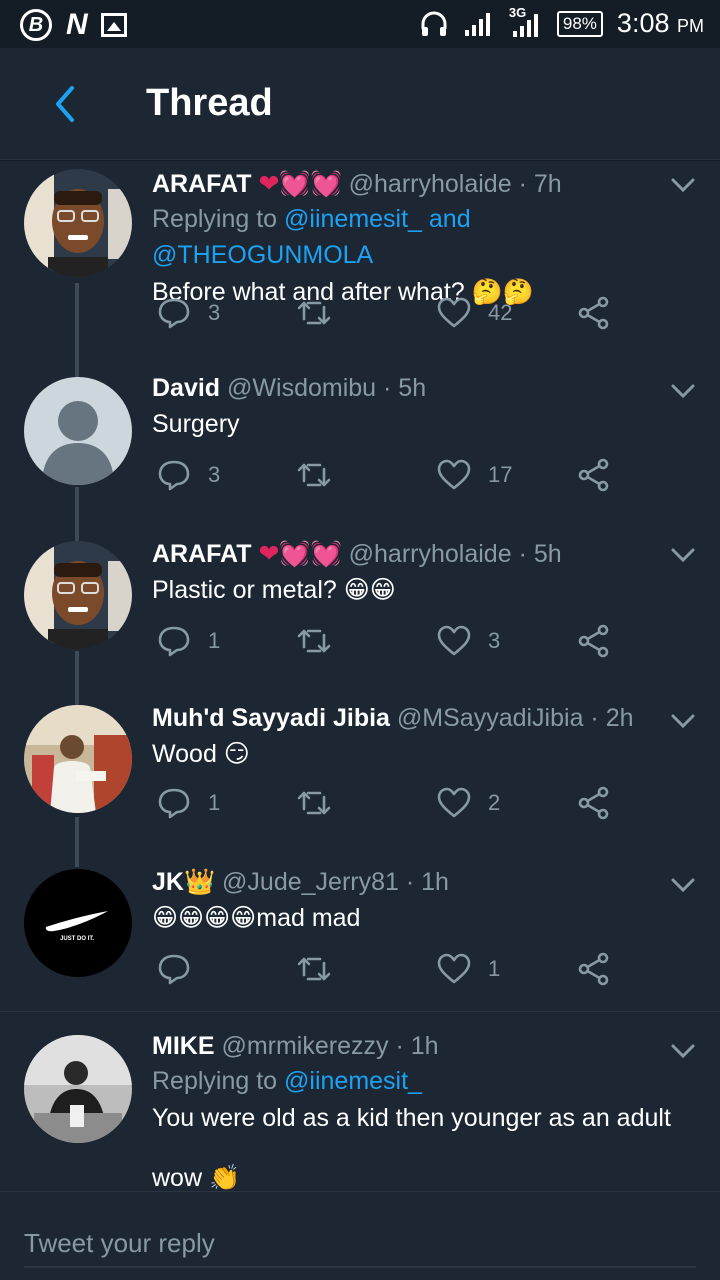 This screenshot has width=720, height=1280. Describe the element at coordinates (360, 451) in the screenshot. I see `tweet: David @Wisdomibu · 5h Surgery 3 17` at that location.